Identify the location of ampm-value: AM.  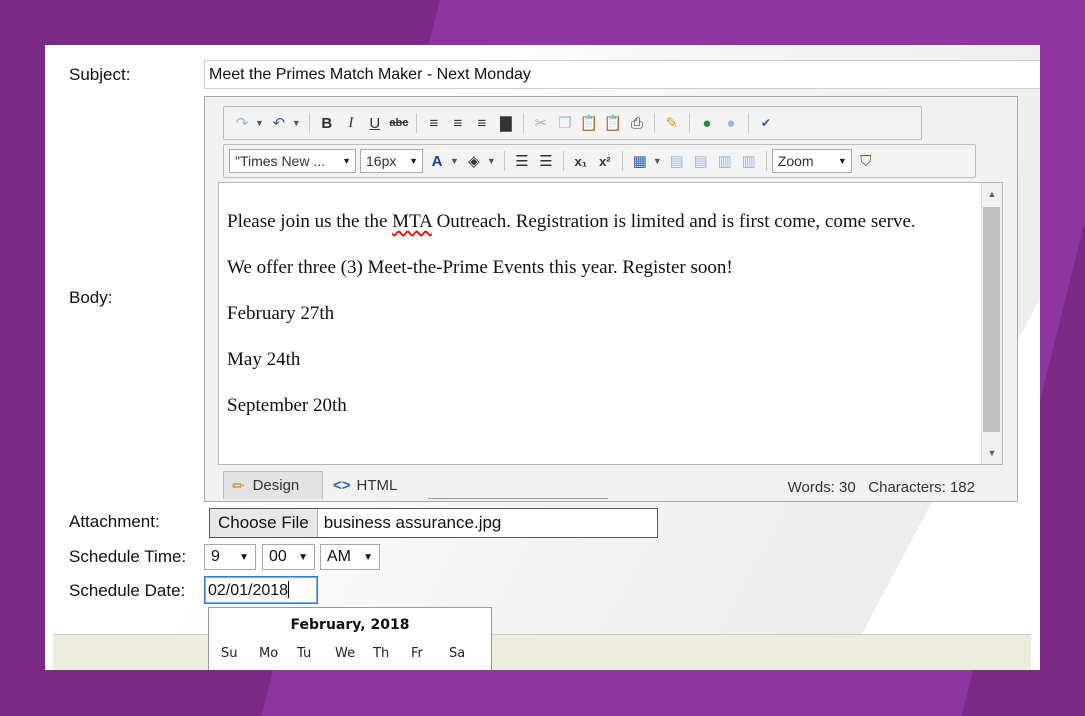
(339, 556).